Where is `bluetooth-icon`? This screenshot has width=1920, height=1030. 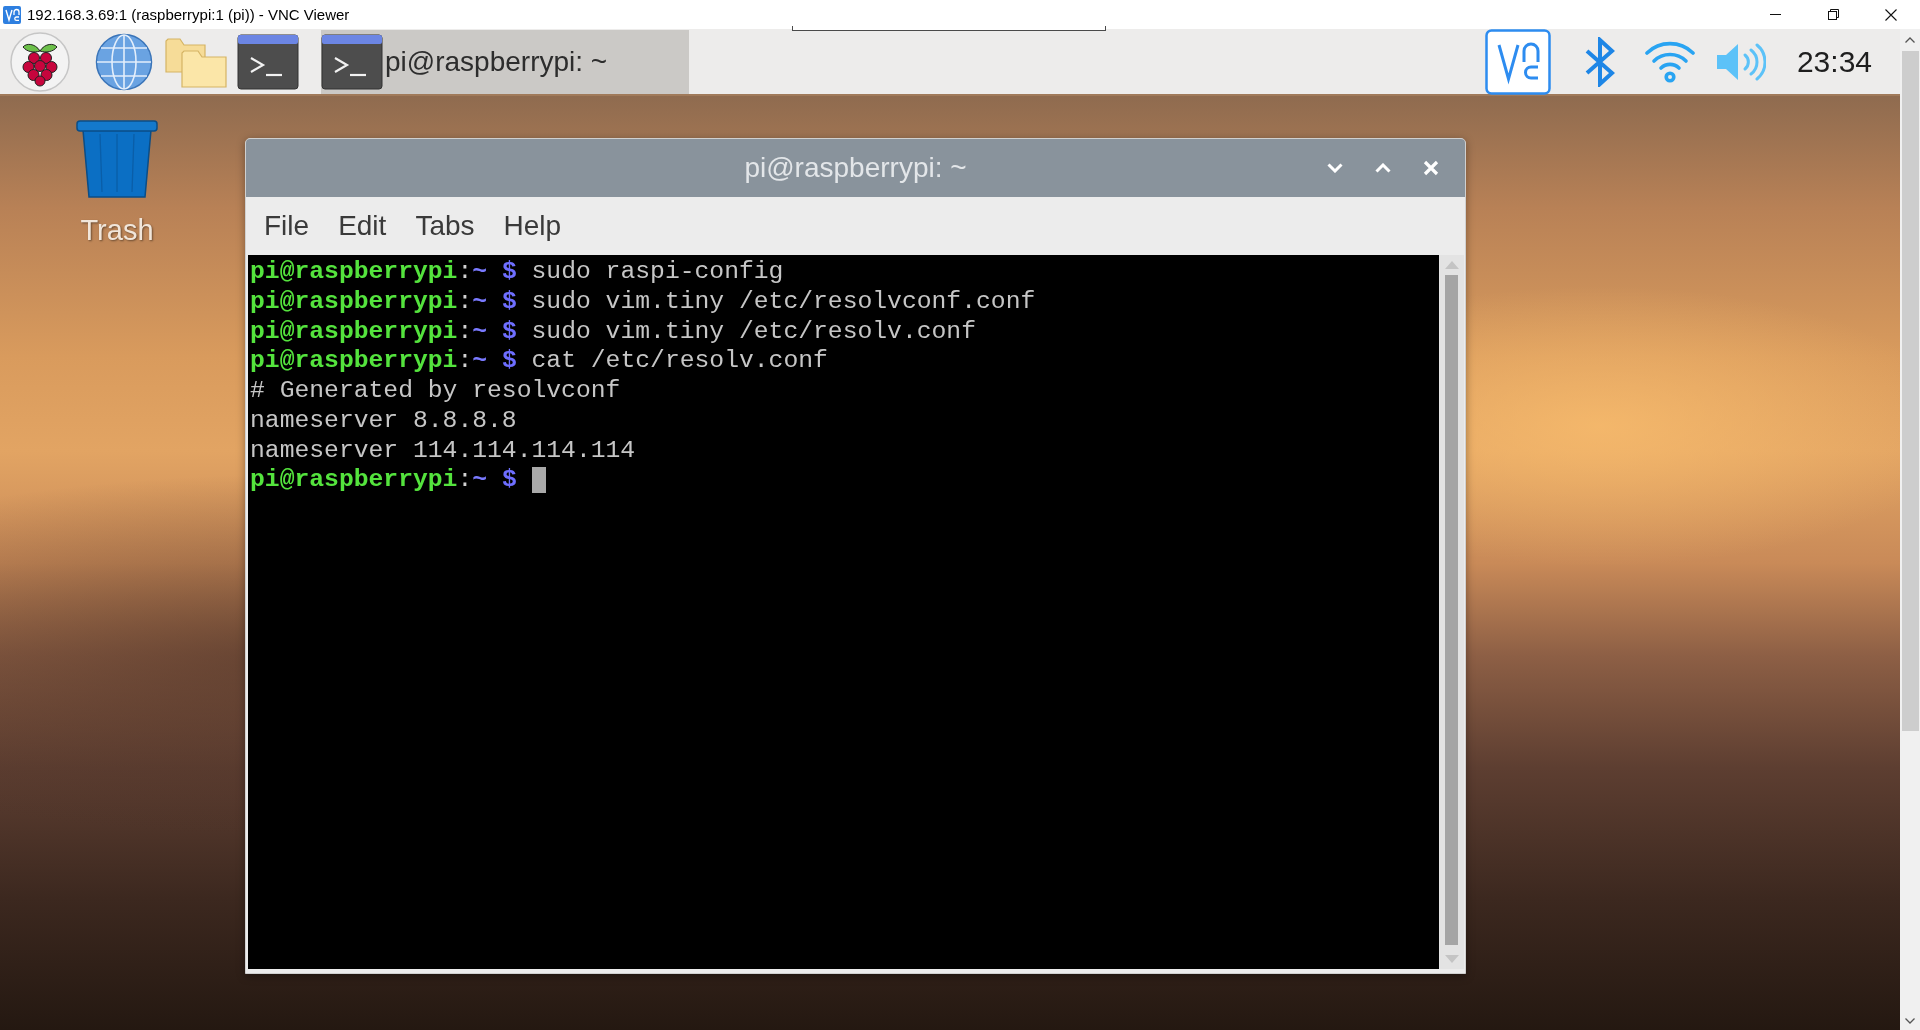
bluetooth-icon is located at coordinates (1599, 61).